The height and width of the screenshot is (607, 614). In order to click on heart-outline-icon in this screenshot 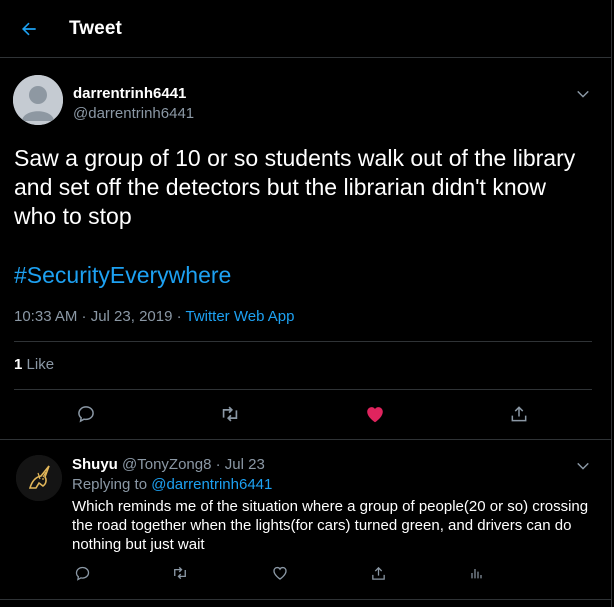, I will do `click(280, 573)`.